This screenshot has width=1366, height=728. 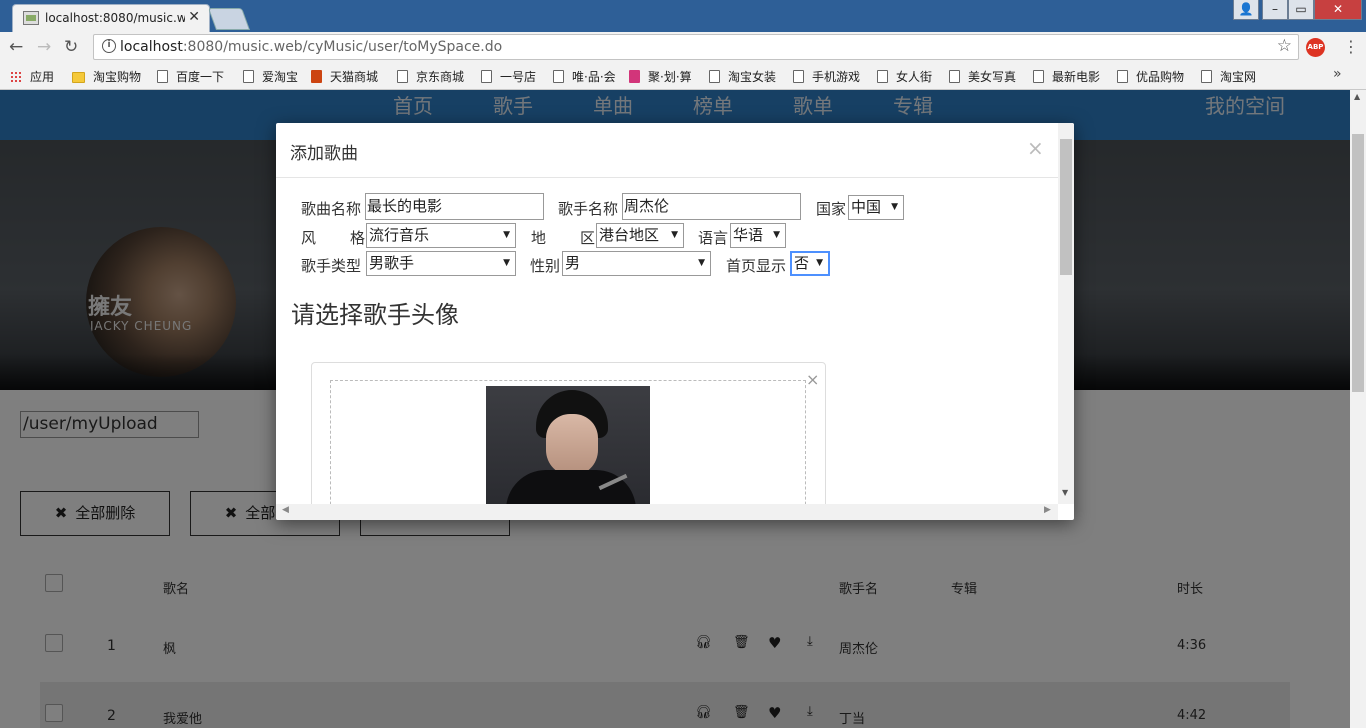 I want to click on scroll-up-icon: ▲, so click(x=1357, y=96).